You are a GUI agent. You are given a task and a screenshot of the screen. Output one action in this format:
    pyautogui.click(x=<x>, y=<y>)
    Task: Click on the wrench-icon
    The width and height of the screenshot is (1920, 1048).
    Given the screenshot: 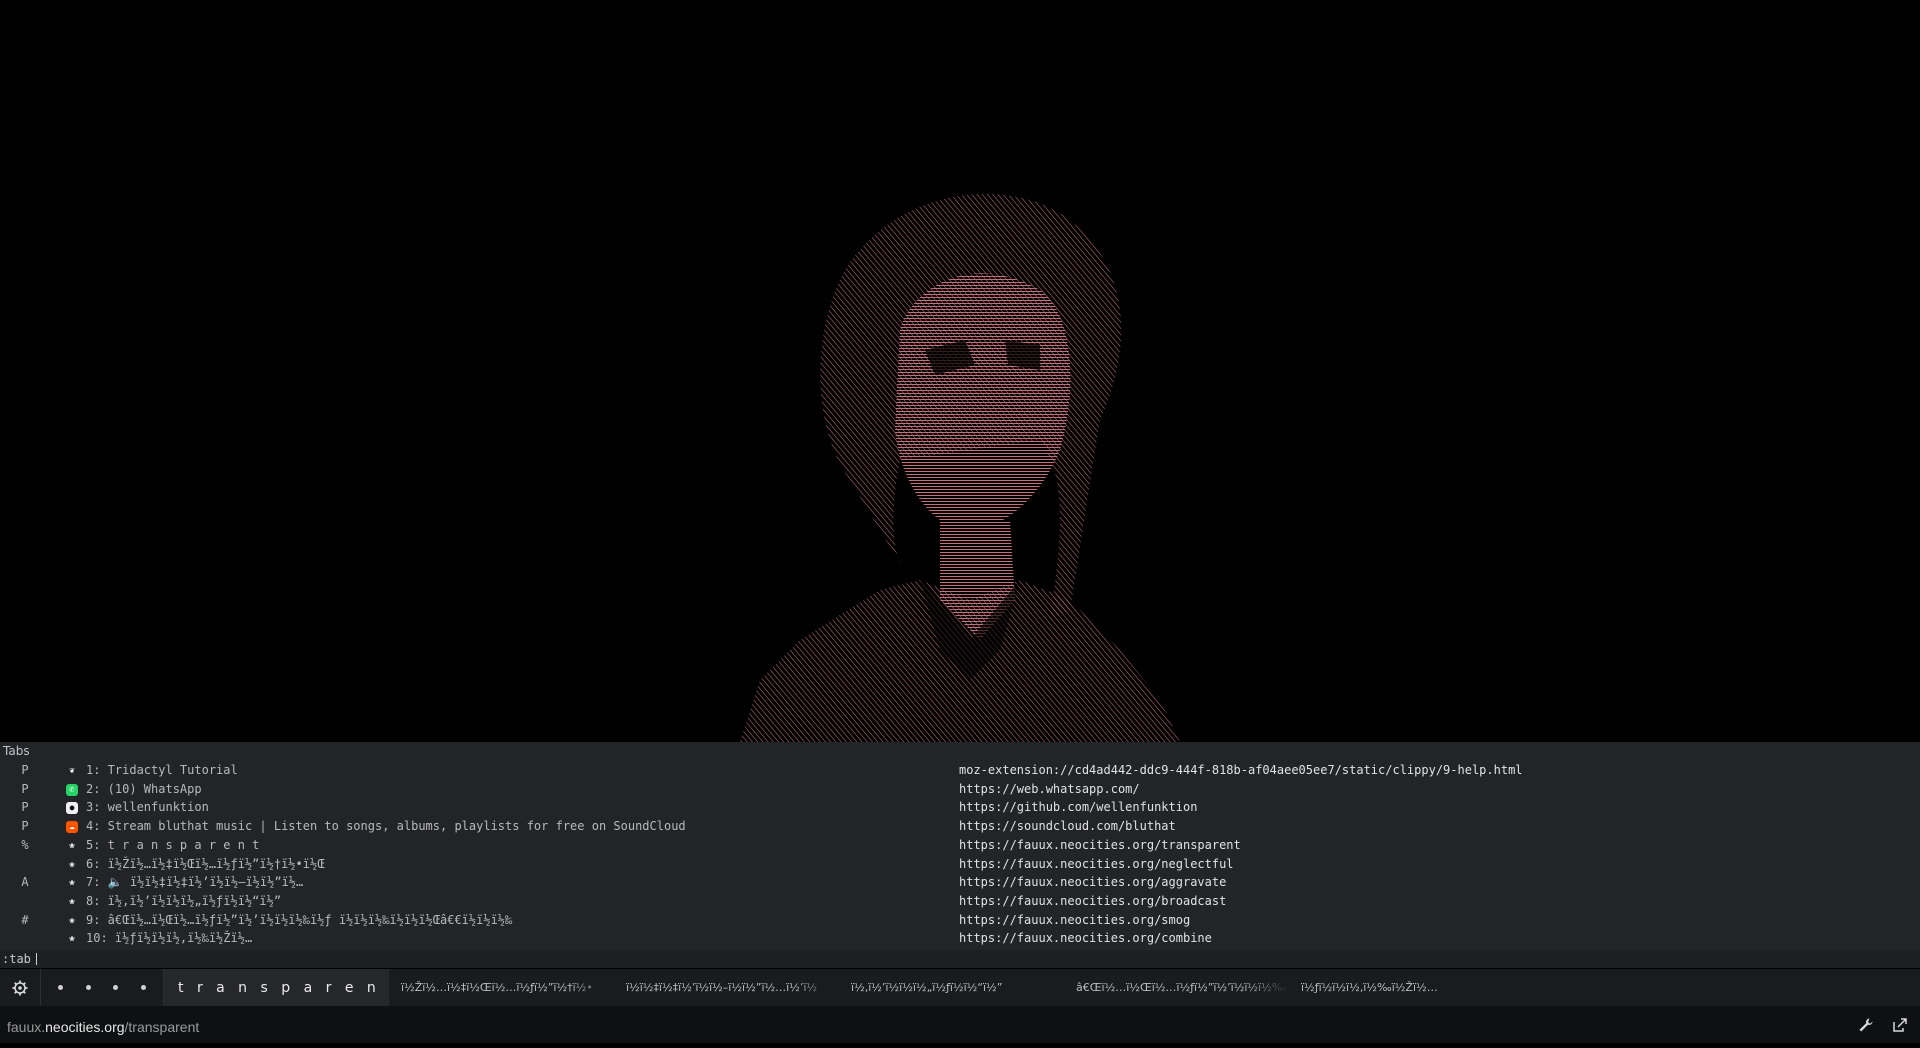 What is the action you would take?
    pyautogui.click(x=1866, y=1025)
    